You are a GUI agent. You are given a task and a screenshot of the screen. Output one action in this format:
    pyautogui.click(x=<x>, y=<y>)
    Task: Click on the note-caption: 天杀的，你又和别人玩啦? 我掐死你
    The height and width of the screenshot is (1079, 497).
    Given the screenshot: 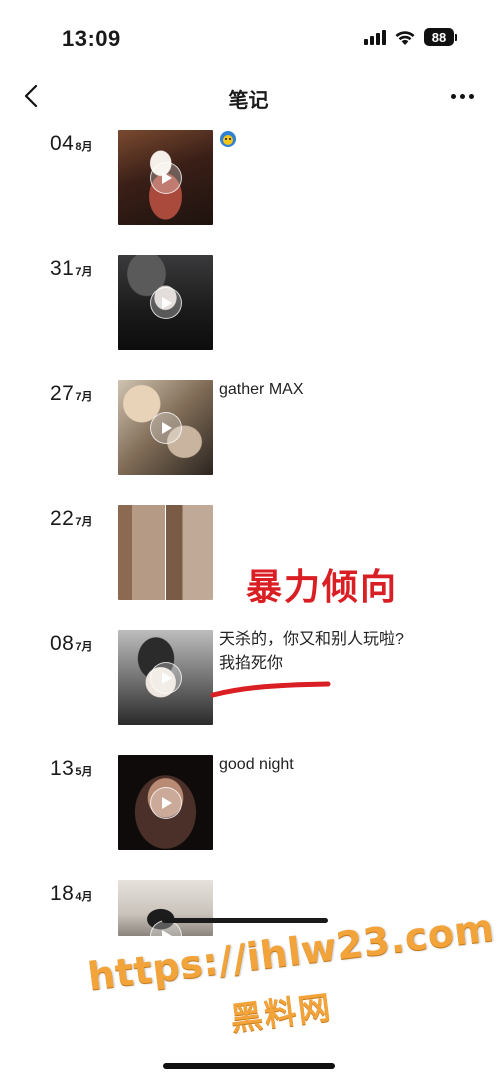 What is the action you would take?
    pyautogui.click(x=329, y=652)
    